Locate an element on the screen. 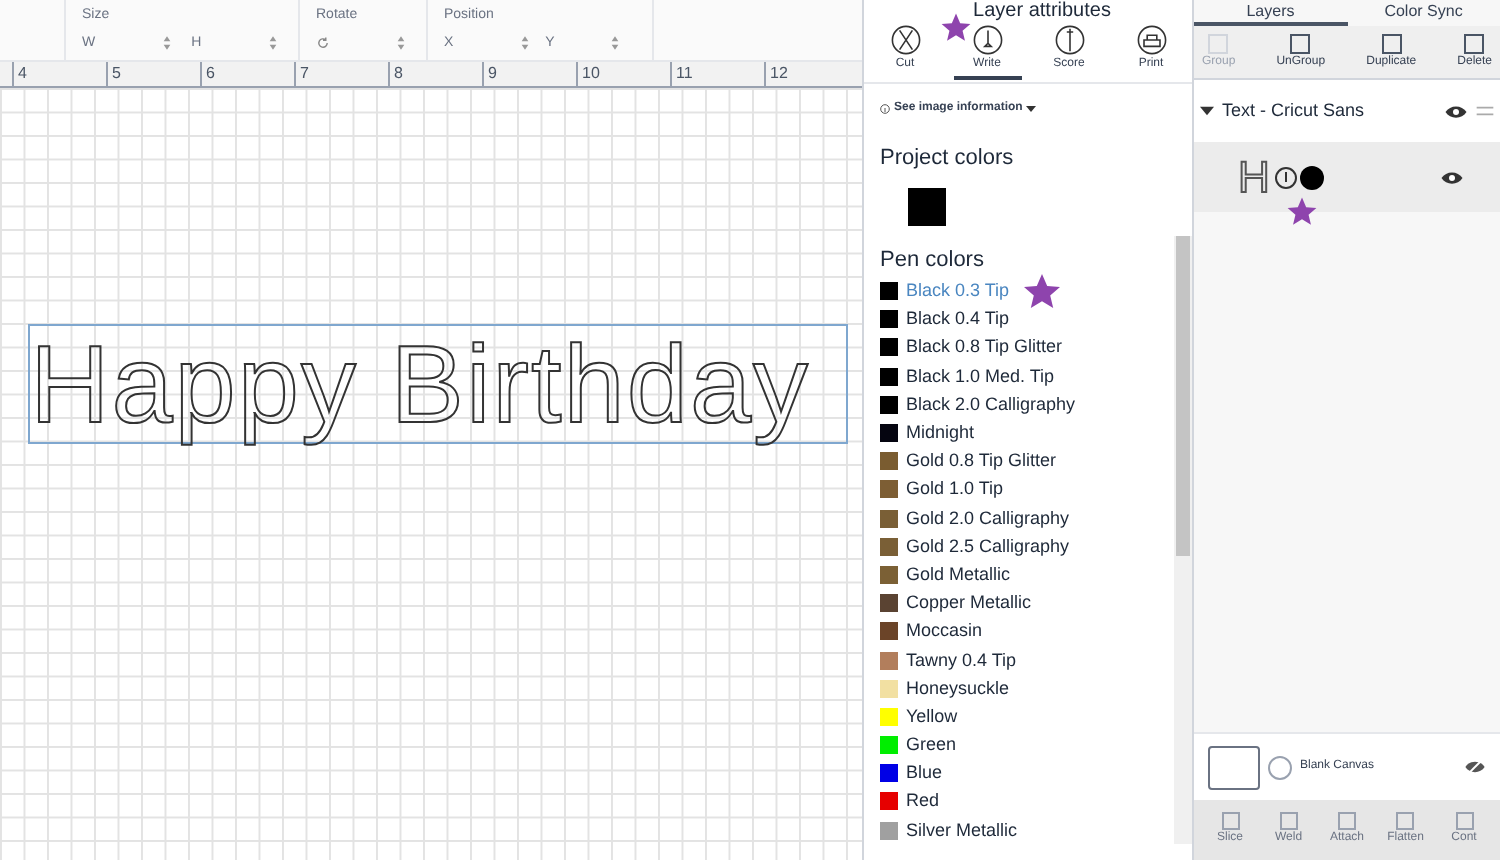 This screenshot has width=1500, height=860. ruler-number: 11 is located at coordinates (684, 73).